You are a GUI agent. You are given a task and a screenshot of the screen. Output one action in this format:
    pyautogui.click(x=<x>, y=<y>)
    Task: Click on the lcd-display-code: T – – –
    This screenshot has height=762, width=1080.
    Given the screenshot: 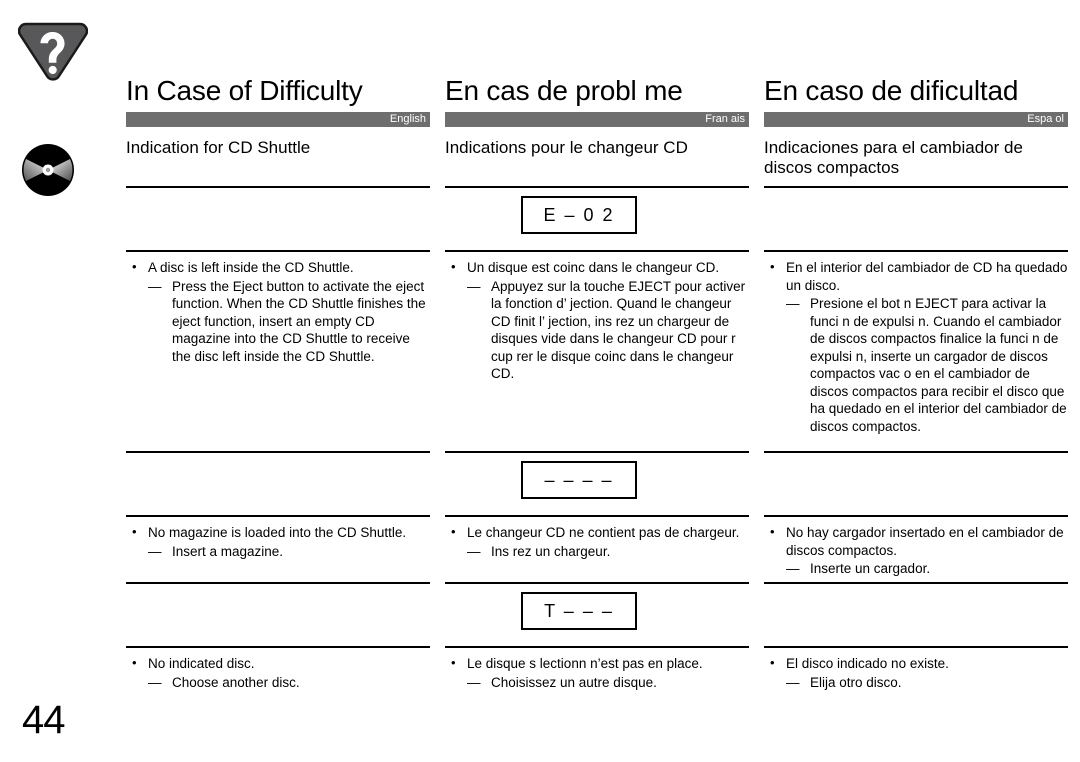 What is the action you would take?
    pyautogui.click(x=579, y=611)
    